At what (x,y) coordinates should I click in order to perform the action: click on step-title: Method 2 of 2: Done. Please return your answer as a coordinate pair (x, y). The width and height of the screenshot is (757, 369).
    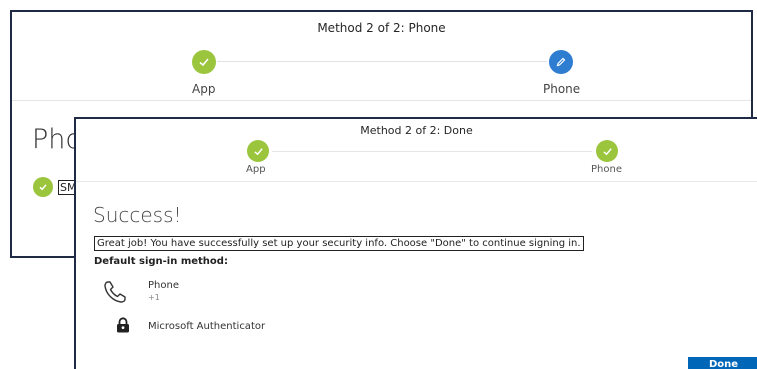
    Looking at the image, I should click on (416, 130).